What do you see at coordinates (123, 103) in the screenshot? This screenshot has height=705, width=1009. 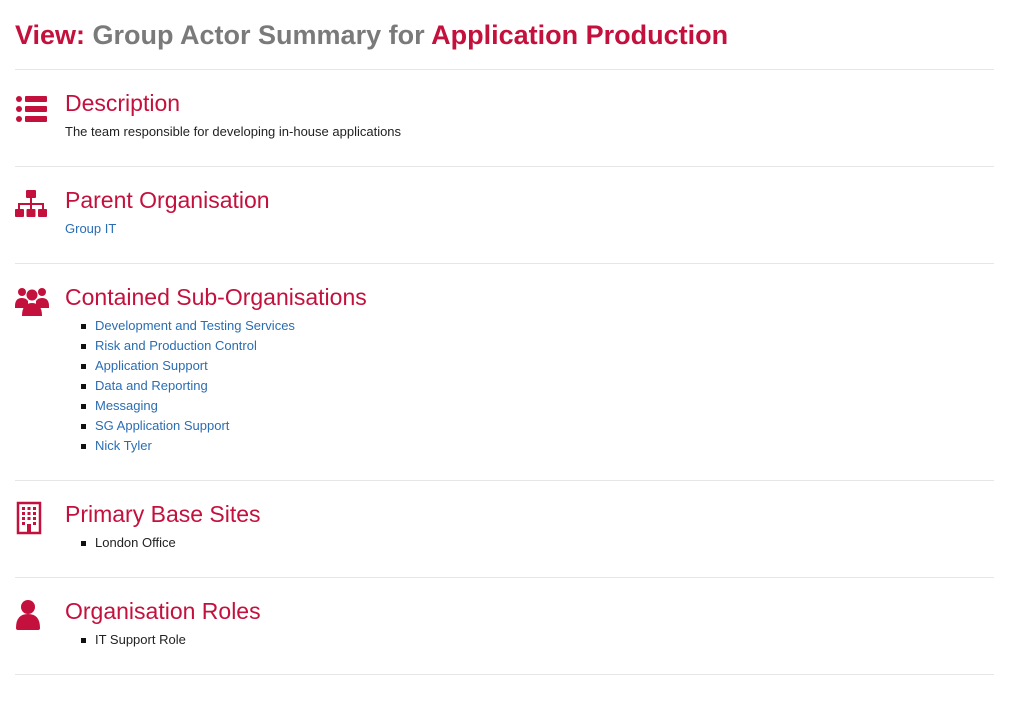 I see `description-heading: Description` at bounding box center [123, 103].